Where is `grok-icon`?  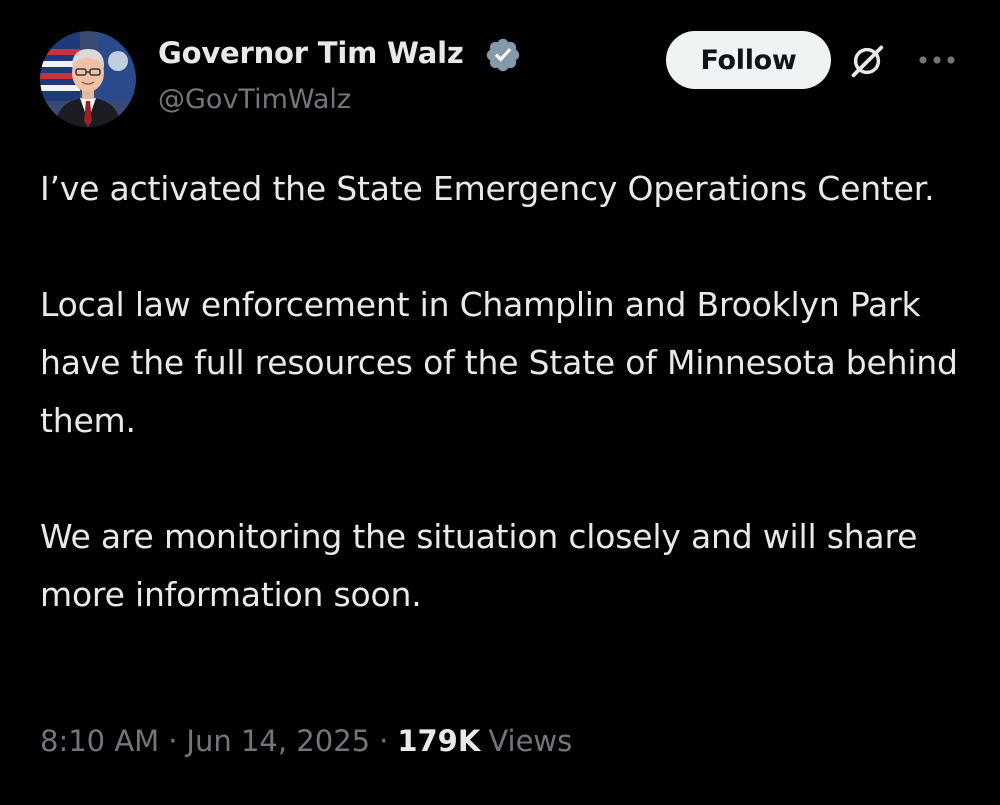 grok-icon is located at coordinates (867, 61).